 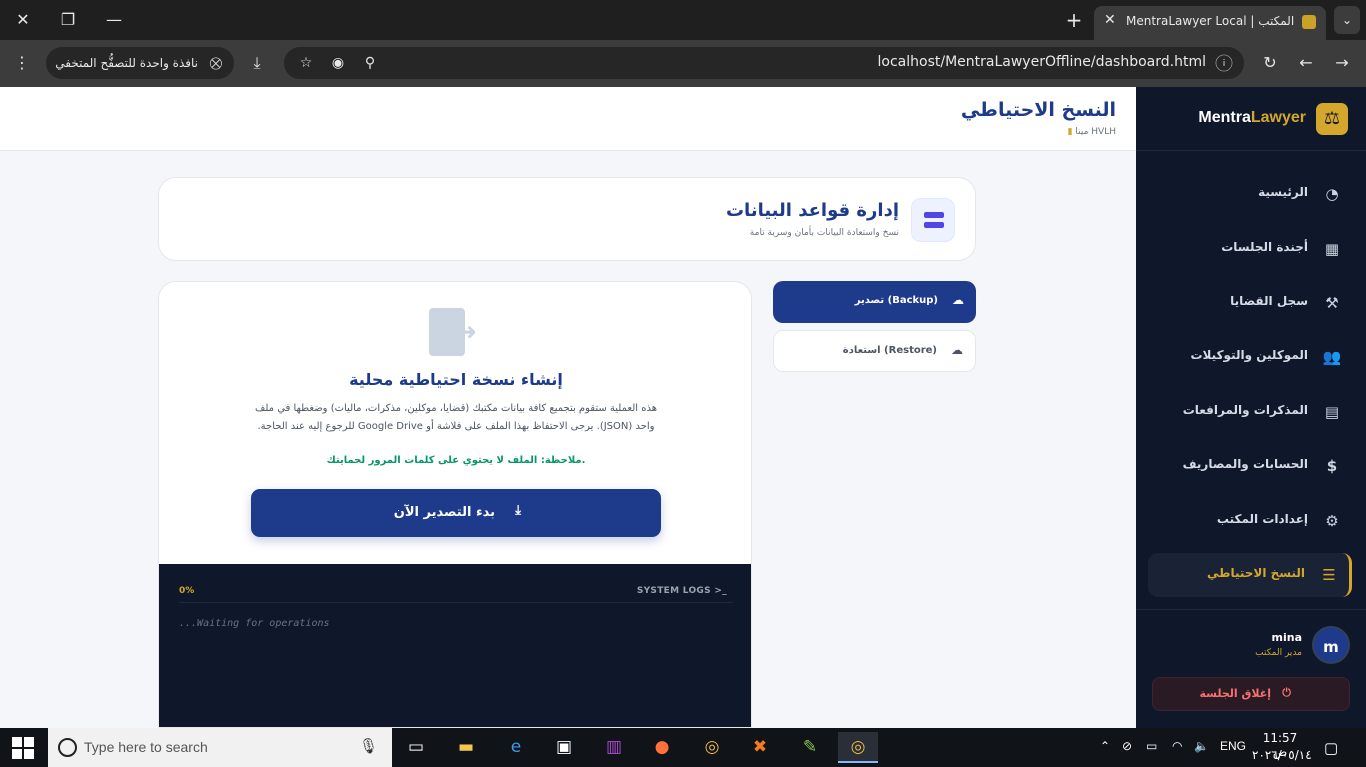 I want to click on power-icon: ⏻, so click(x=1286, y=692).